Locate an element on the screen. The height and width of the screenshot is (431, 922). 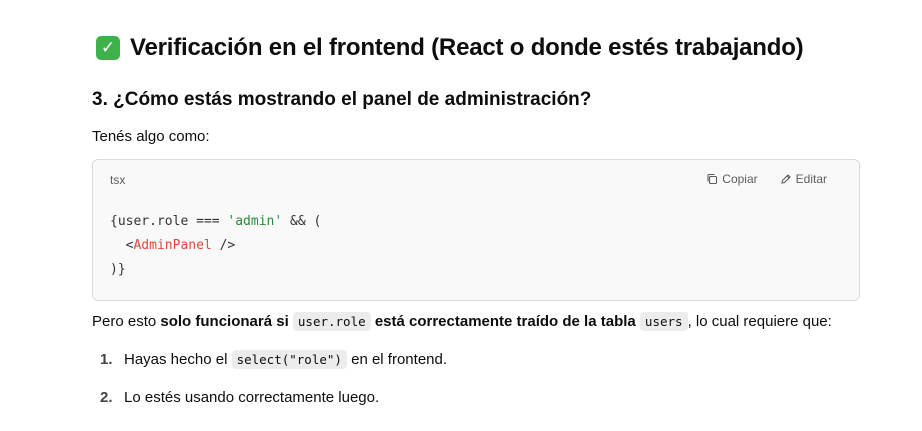
paragraph-bold-text: está correctamente traído de la tabla is located at coordinates (505, 321).